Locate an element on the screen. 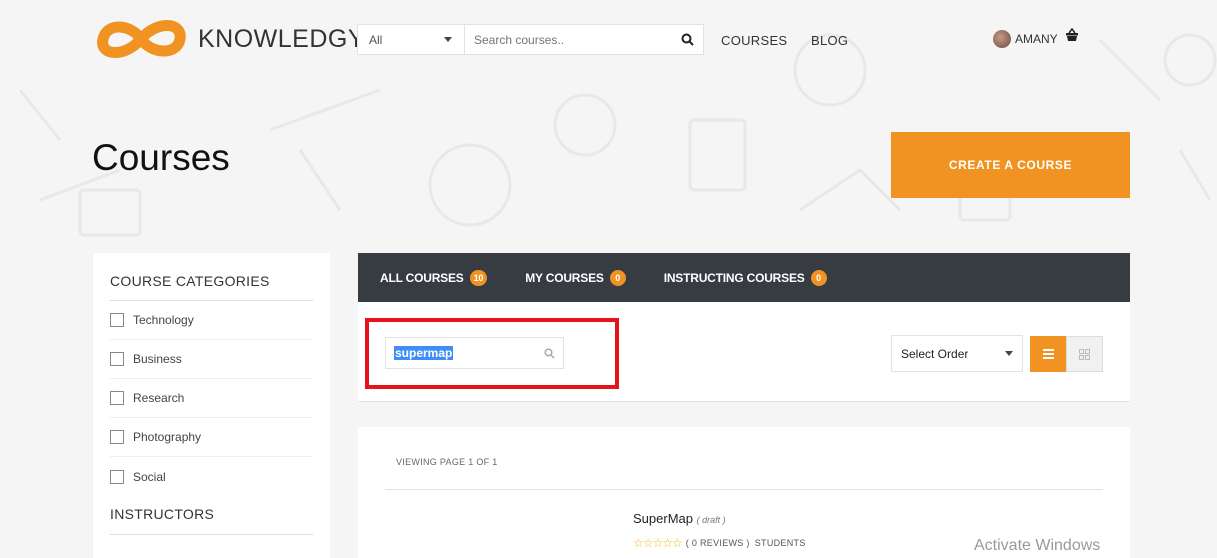 This screenshot has height=558, width=1217. category-item-business: Business is located at coordinates (211, 359).